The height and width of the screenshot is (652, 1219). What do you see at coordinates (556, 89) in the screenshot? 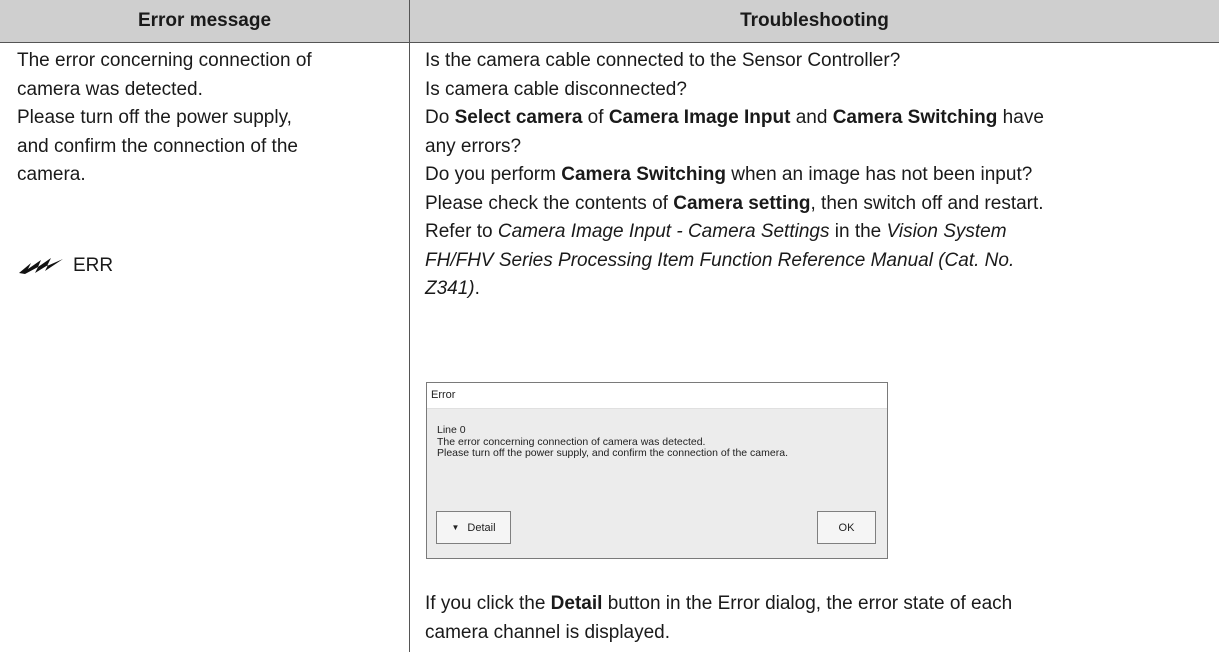
I see `check-line: Is camera cable disconnected?` at bounding box center [556, 89].